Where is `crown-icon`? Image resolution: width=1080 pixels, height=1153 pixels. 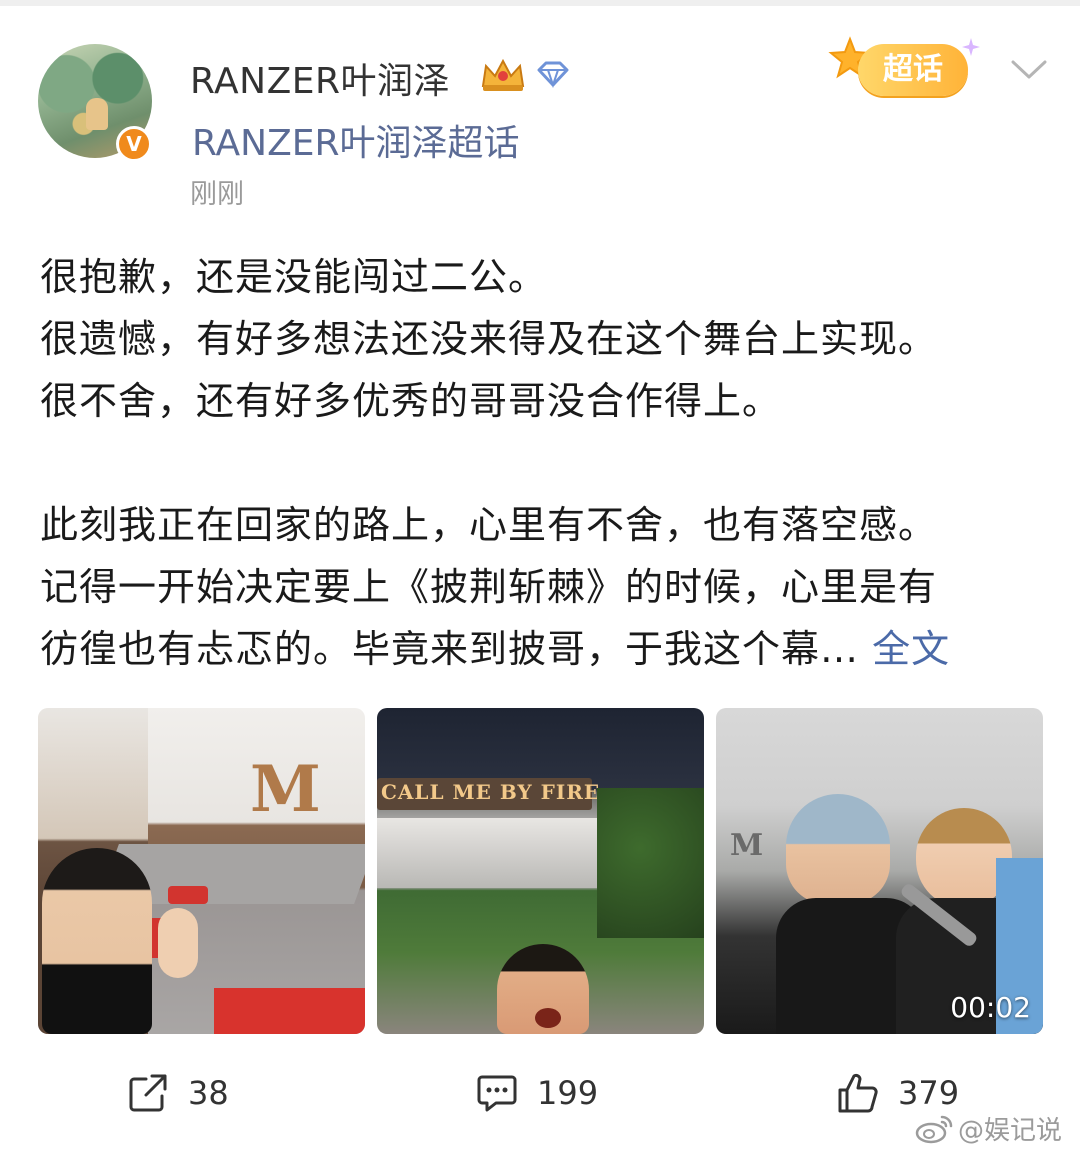
crown-icon is located at coordinates (503, 74).